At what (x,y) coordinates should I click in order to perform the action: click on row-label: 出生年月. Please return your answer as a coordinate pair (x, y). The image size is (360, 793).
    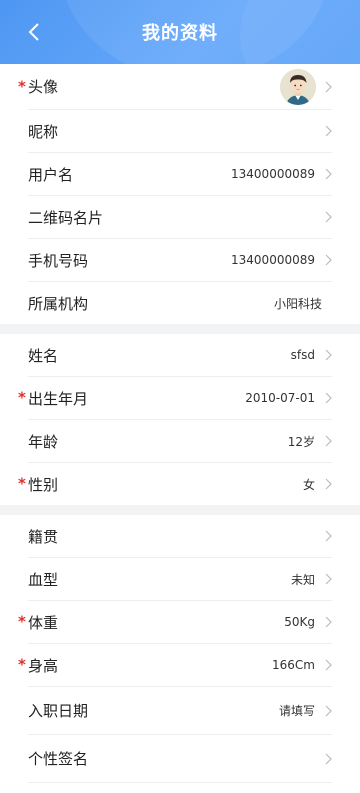
    Looking at the image, I should click on (58, 398).